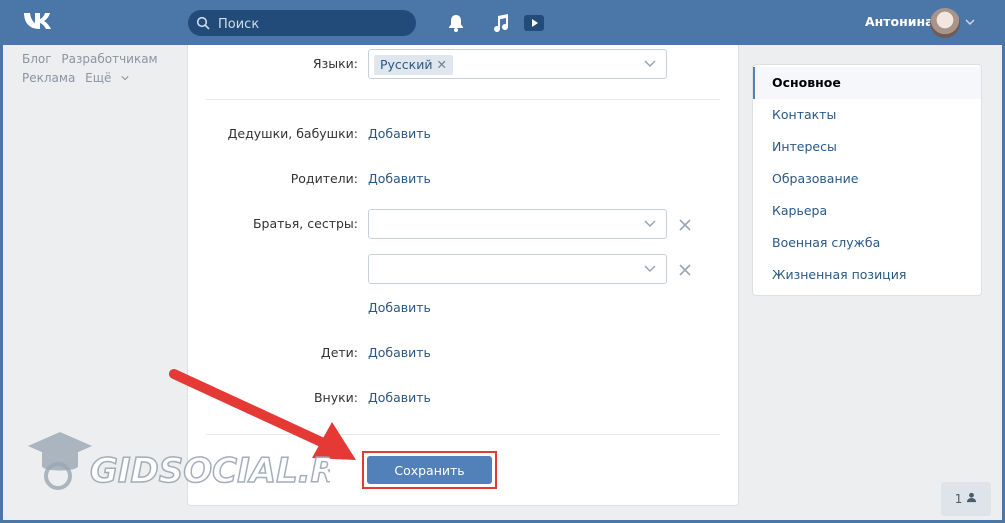  What do you see at coordinates (867, 211) in the screenshot?
I see `menu-item-career: Карьера` at bounding box center [867, 211].